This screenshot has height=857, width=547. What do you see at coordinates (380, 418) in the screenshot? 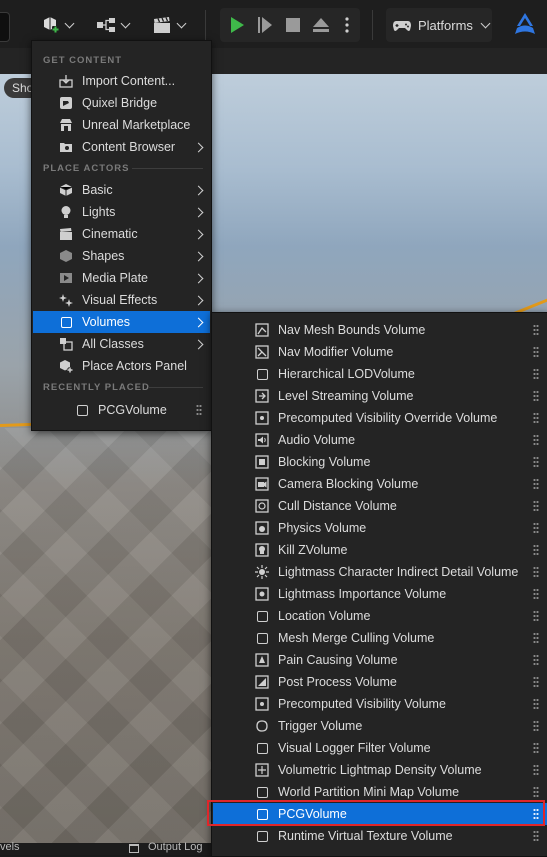
I see `precomputed-visibility-override-volume-item: Precomputed Visibility Override Volume` at bounding box center [380, 418].